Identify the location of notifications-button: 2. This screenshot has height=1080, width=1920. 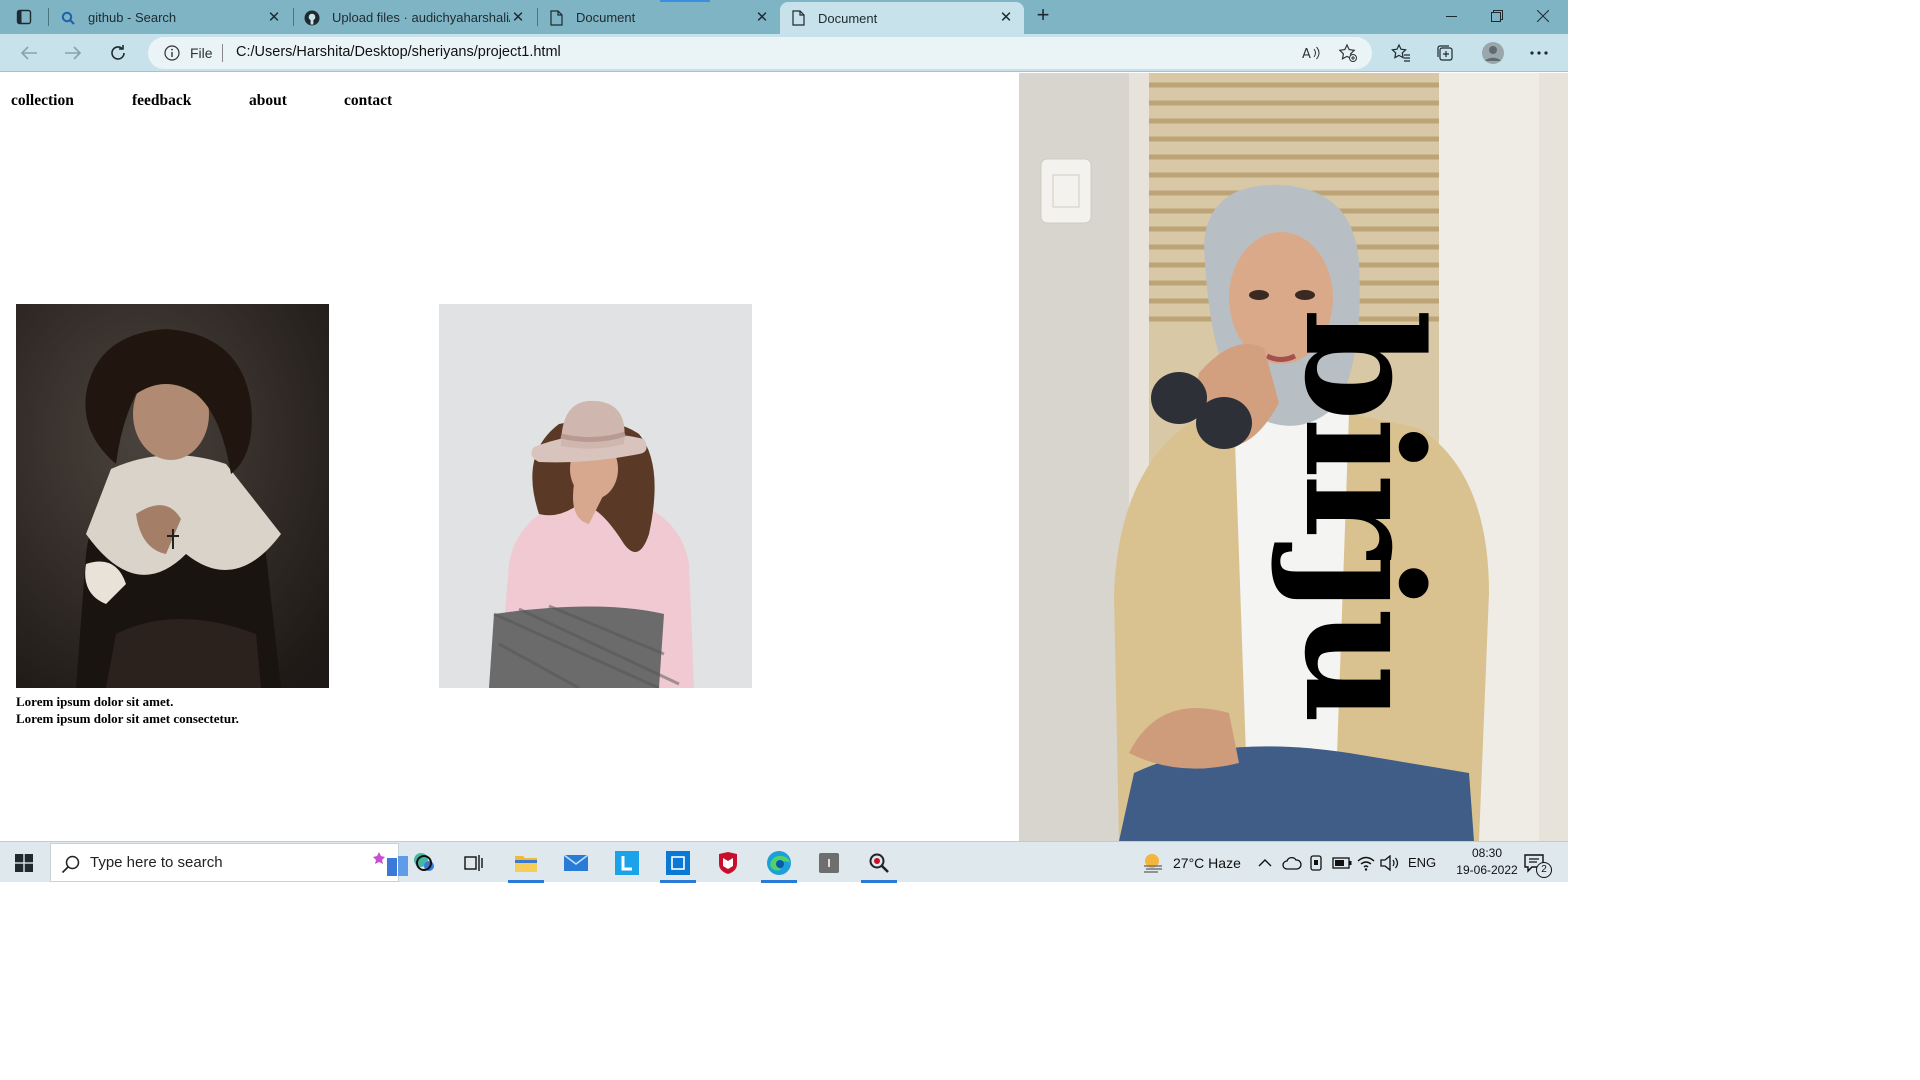
(1538, 862).